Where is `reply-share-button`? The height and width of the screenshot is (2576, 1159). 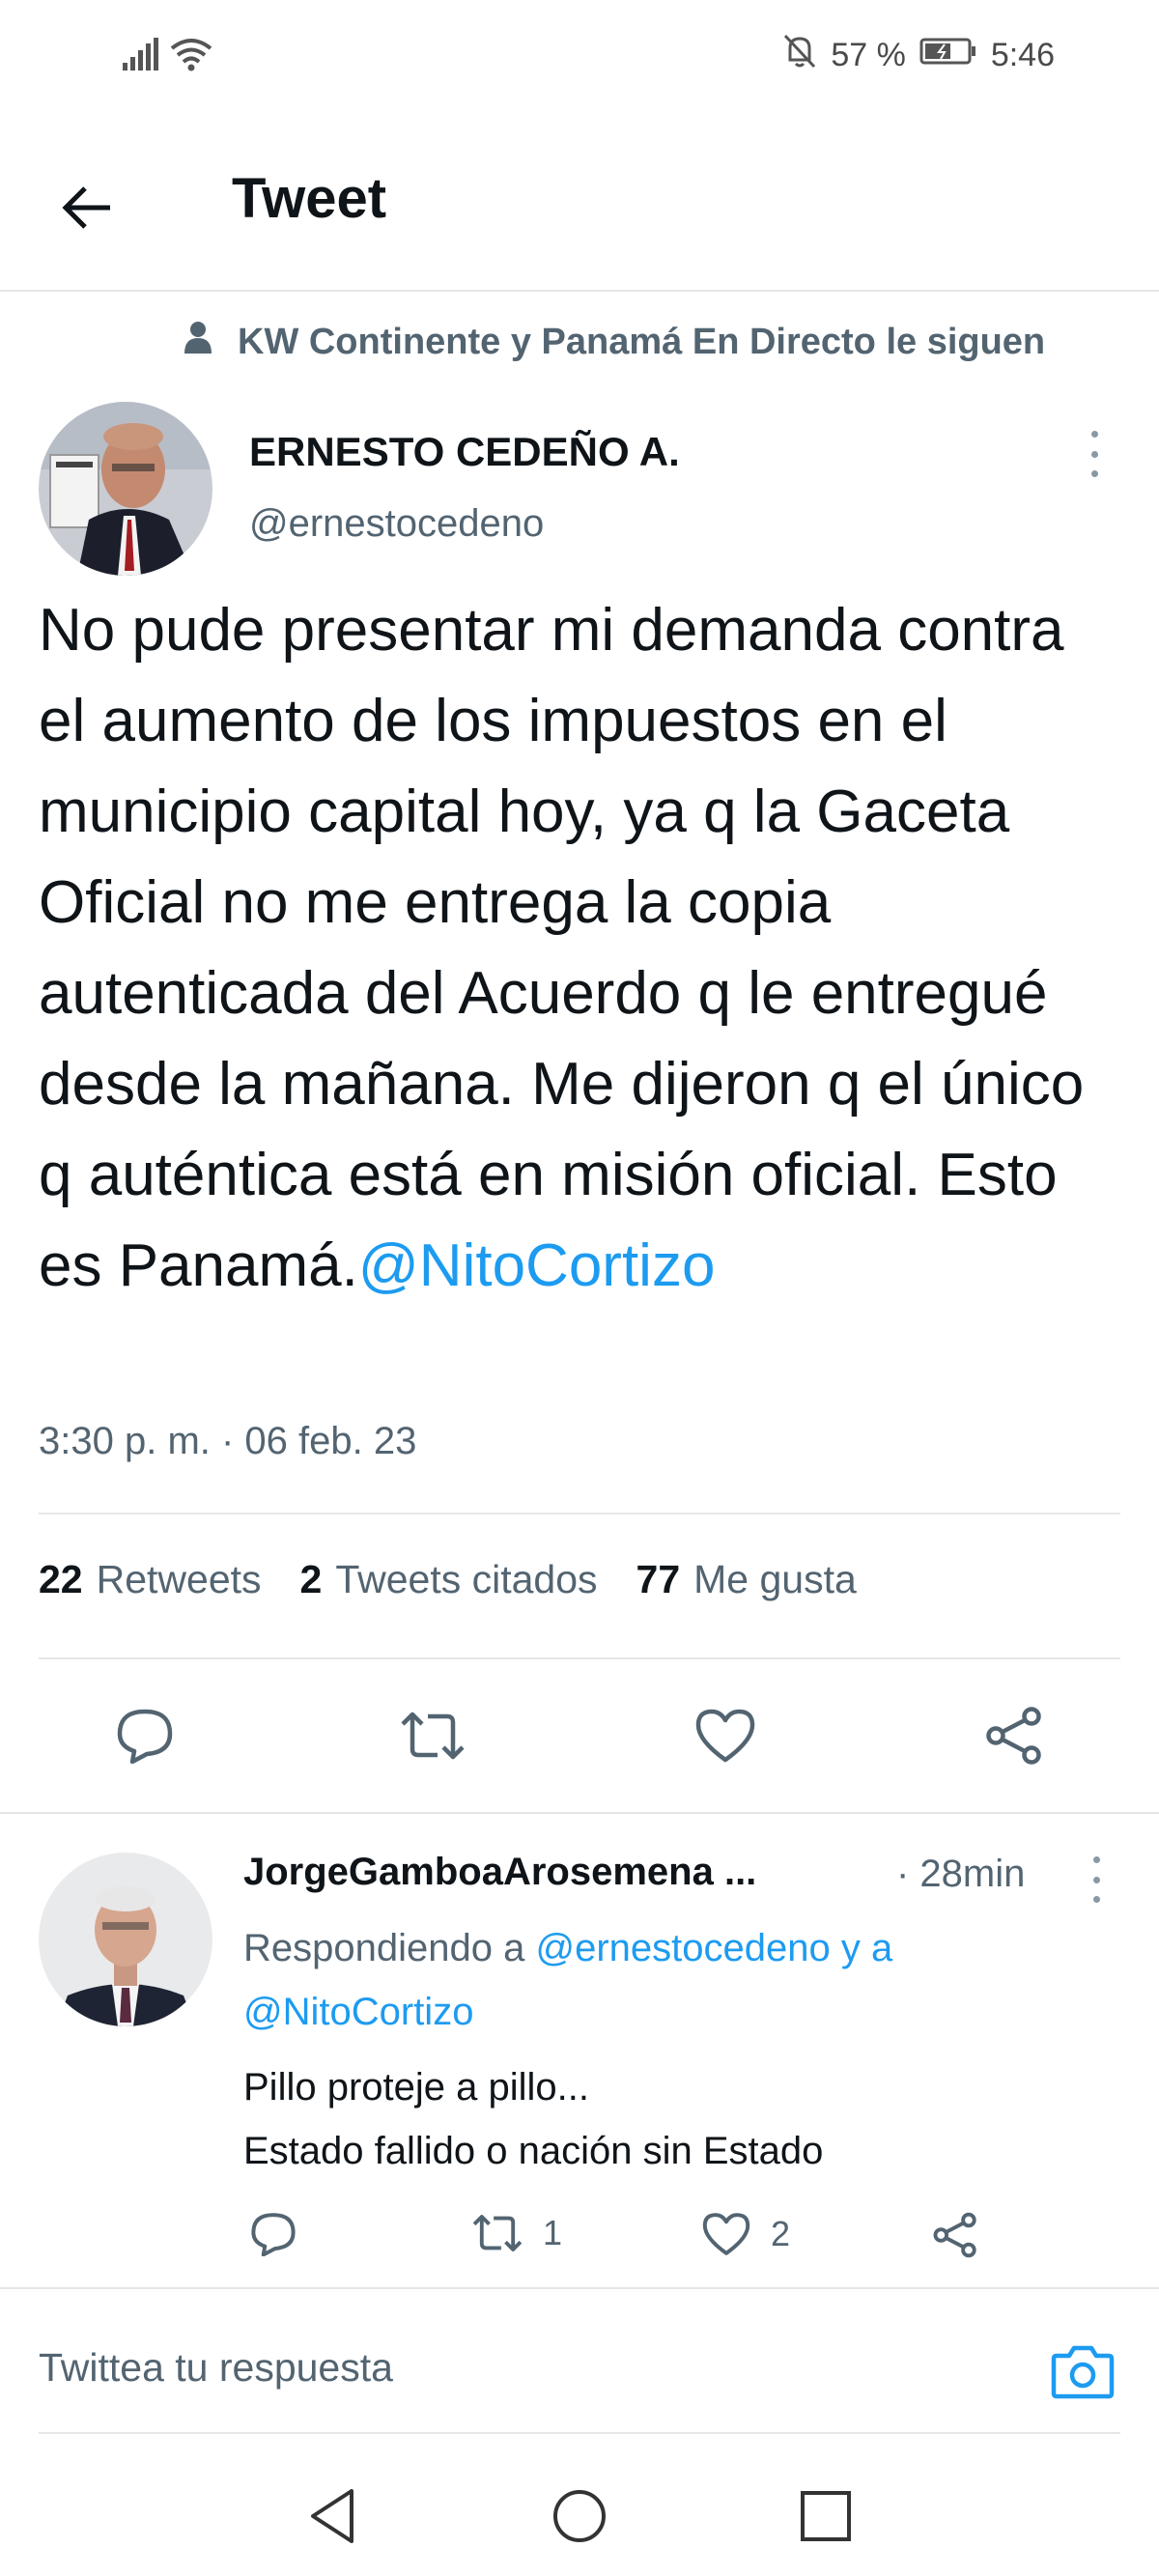 reply-share-button is located at coordinates (955, 2235).